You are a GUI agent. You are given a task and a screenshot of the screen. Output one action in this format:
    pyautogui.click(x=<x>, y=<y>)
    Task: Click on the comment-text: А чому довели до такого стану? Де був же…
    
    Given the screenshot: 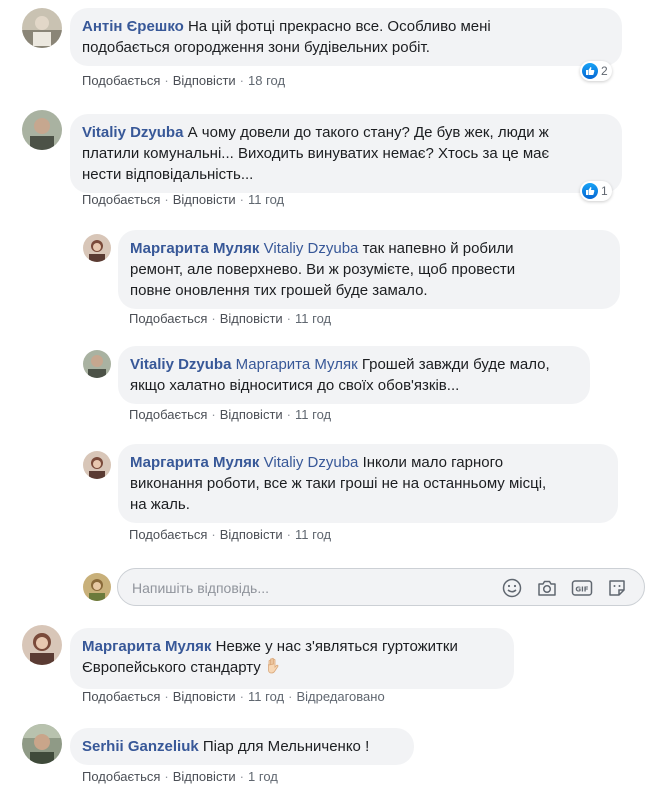 What is the action you would take?
    pyautogui.click(x=368, y=132)
    